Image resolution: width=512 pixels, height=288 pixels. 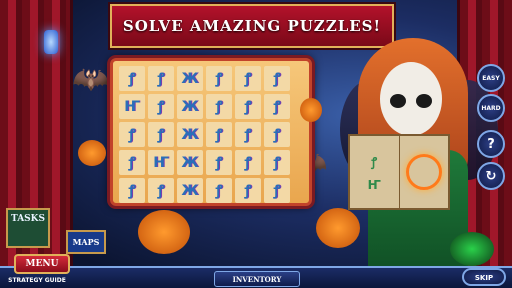 What do you see at coordinates (472, 249) in the screenshot?
I see `cauldron-decoration` at bounding box center [472, 249].